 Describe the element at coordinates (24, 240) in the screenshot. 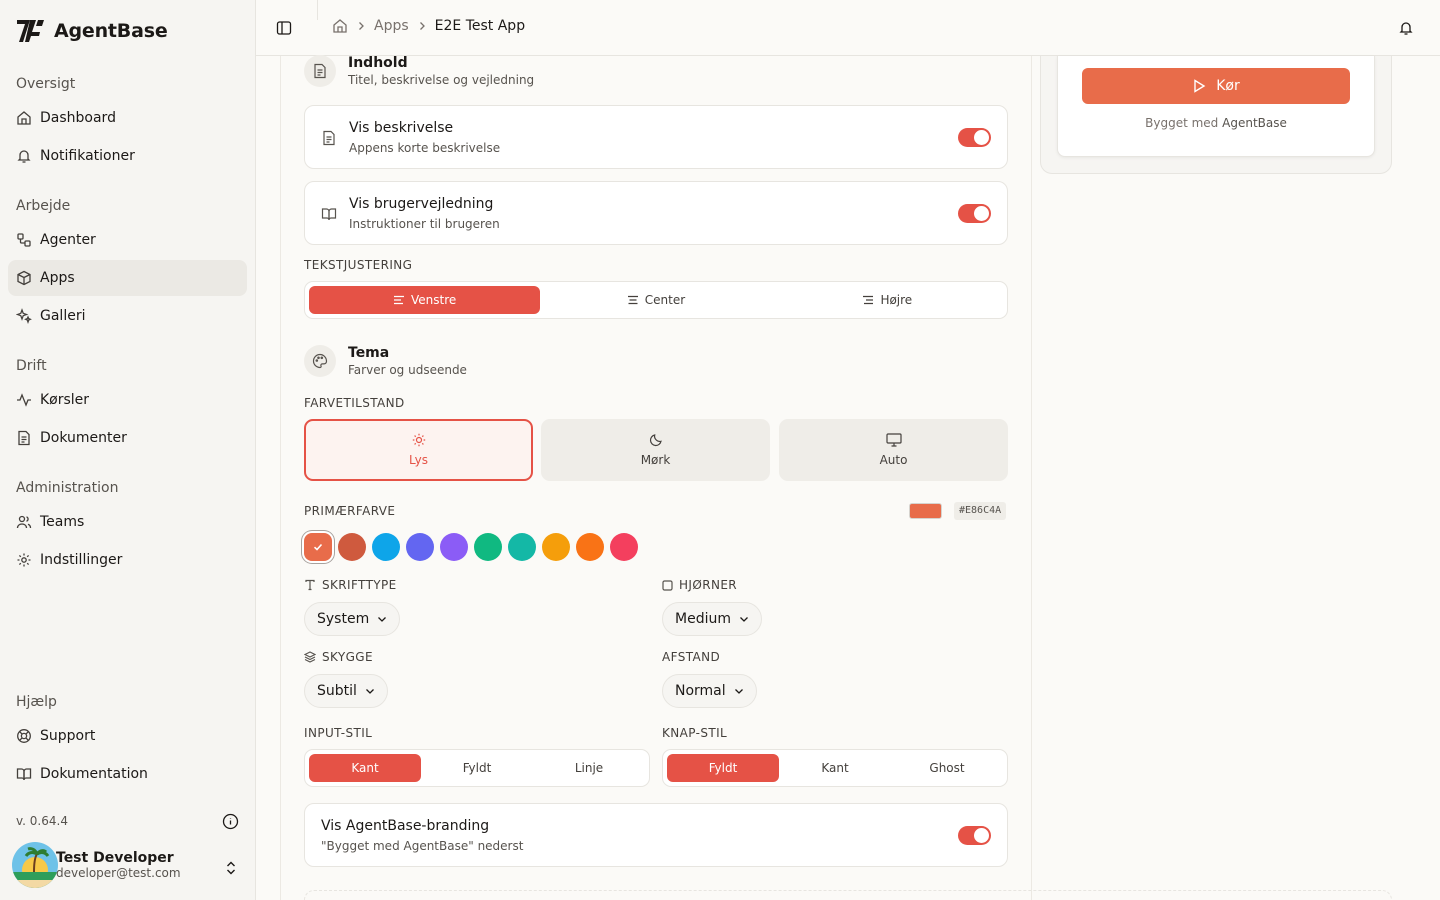

I see `workflow-icon` at that location.